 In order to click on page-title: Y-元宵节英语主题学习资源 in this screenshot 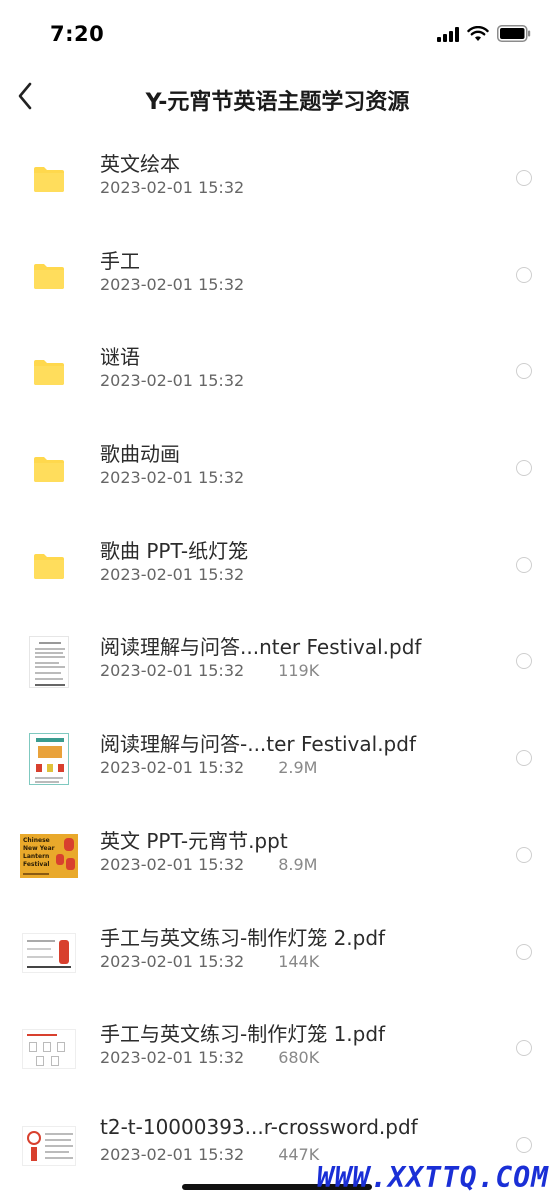, I will do `click(277, 102)`.